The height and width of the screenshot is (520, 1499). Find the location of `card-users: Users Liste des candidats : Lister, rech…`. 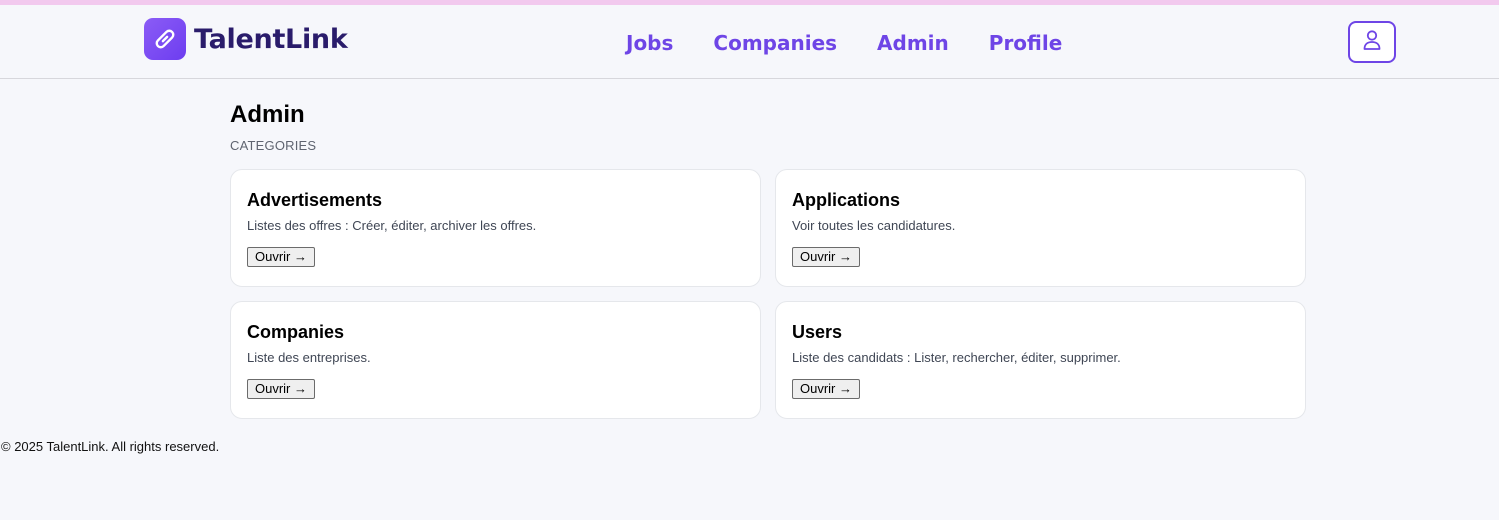

card-users: Users Liste des candidats : Lister, rech… is located at coordinates (1040, 360).